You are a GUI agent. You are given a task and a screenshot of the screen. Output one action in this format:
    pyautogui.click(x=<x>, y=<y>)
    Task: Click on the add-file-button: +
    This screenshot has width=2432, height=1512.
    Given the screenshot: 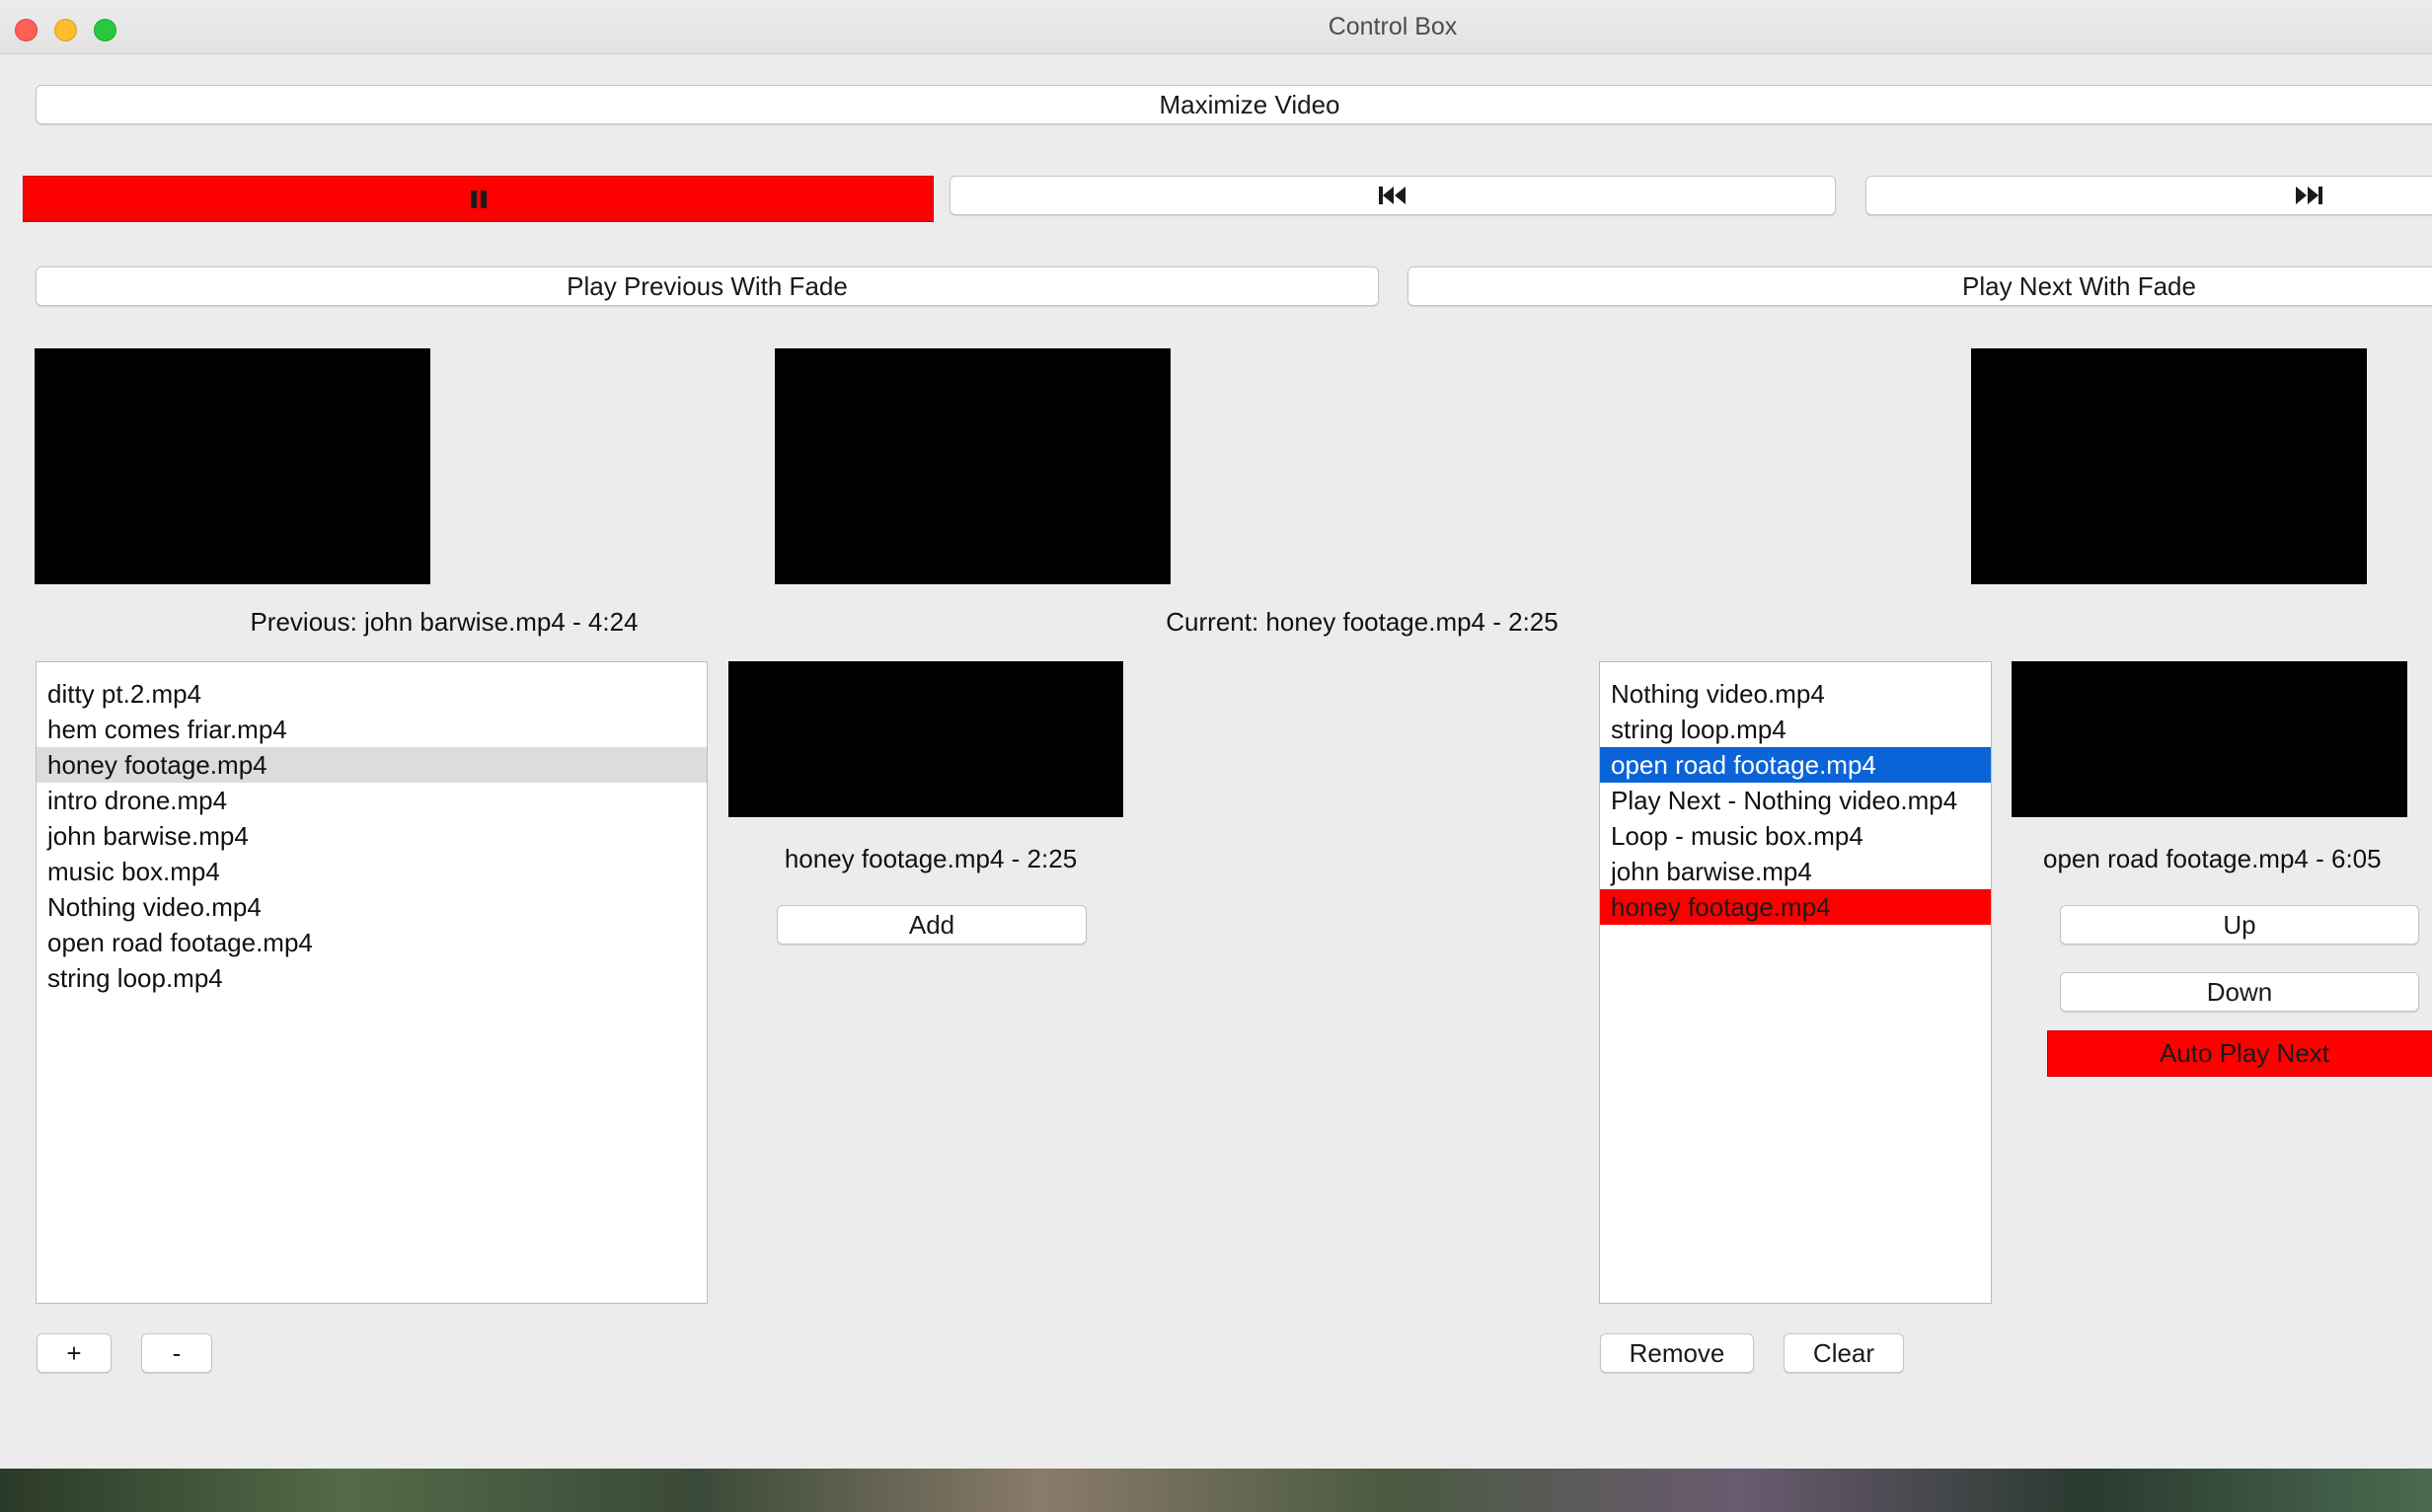 What is the action you would take?
    pyautogui.click(x=74, y=1353)
    